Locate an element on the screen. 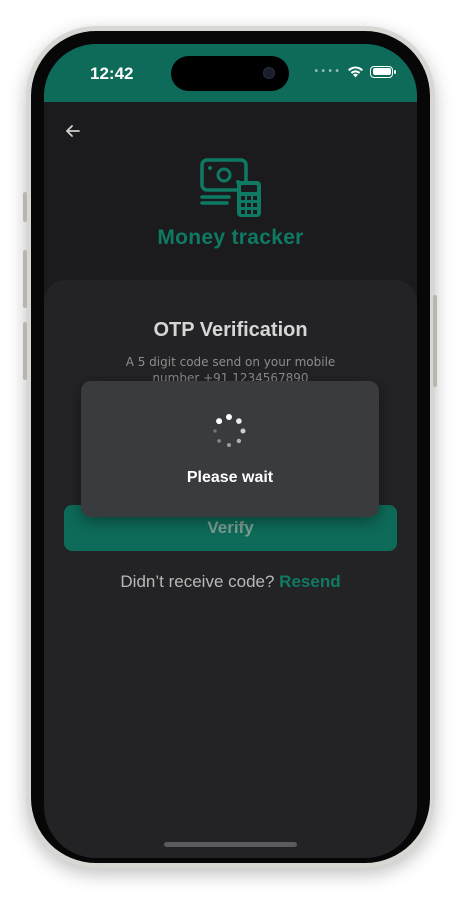 This screenshot has height=900, width=460. loading-spinner-icon is located at coordinates (229, 430).